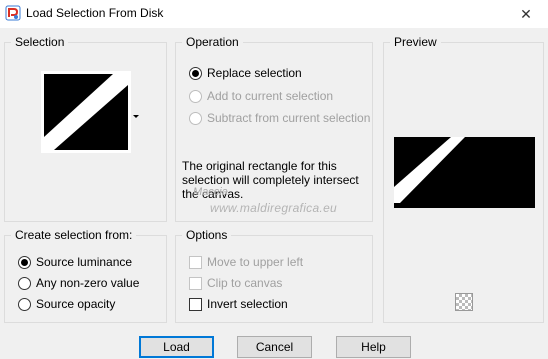  Describe the element at coordinates (84, 262) in the screenshot. I see `radio-label: Source luminance` at that location.